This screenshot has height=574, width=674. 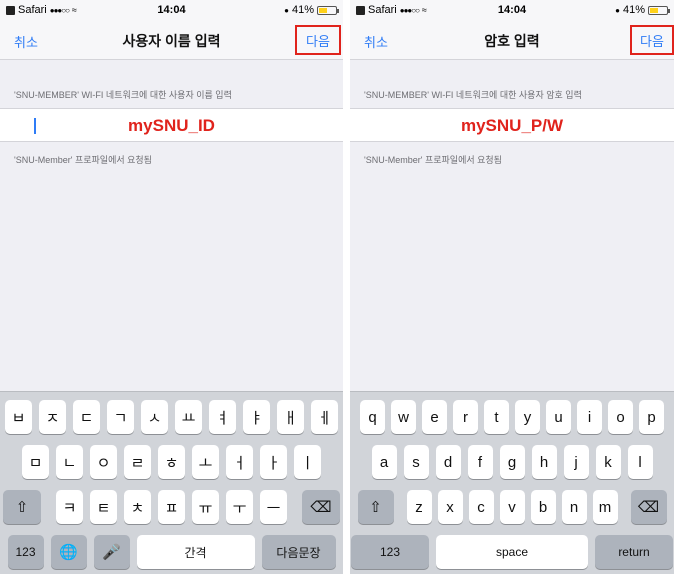 I want to click on annotation-label: mySNU_P/W, so click(x=512, y=125).